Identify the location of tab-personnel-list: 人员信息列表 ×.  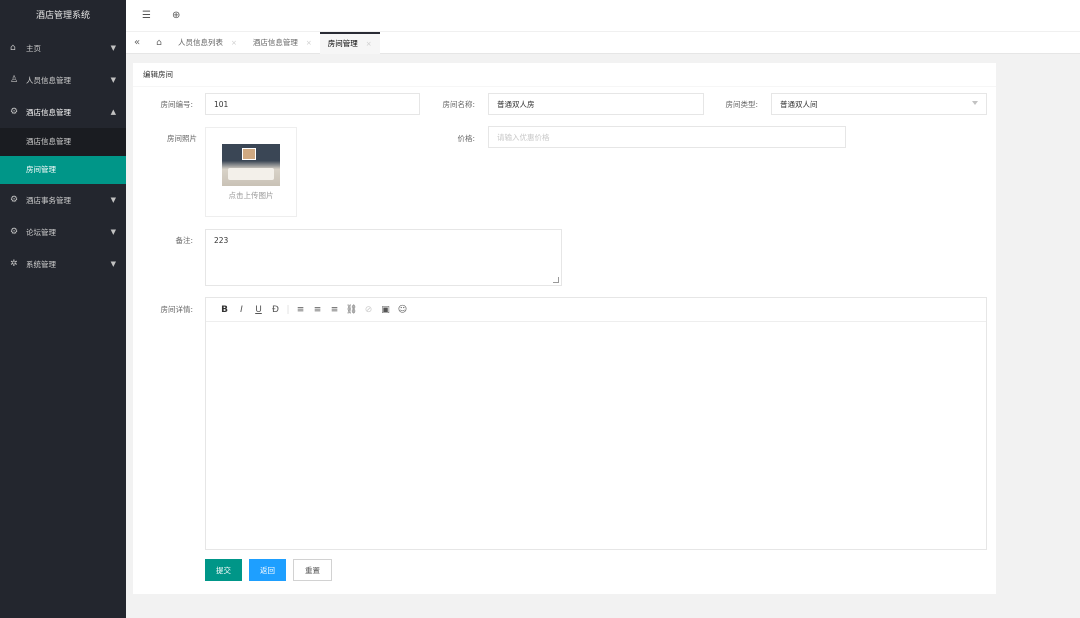
(207, 43).